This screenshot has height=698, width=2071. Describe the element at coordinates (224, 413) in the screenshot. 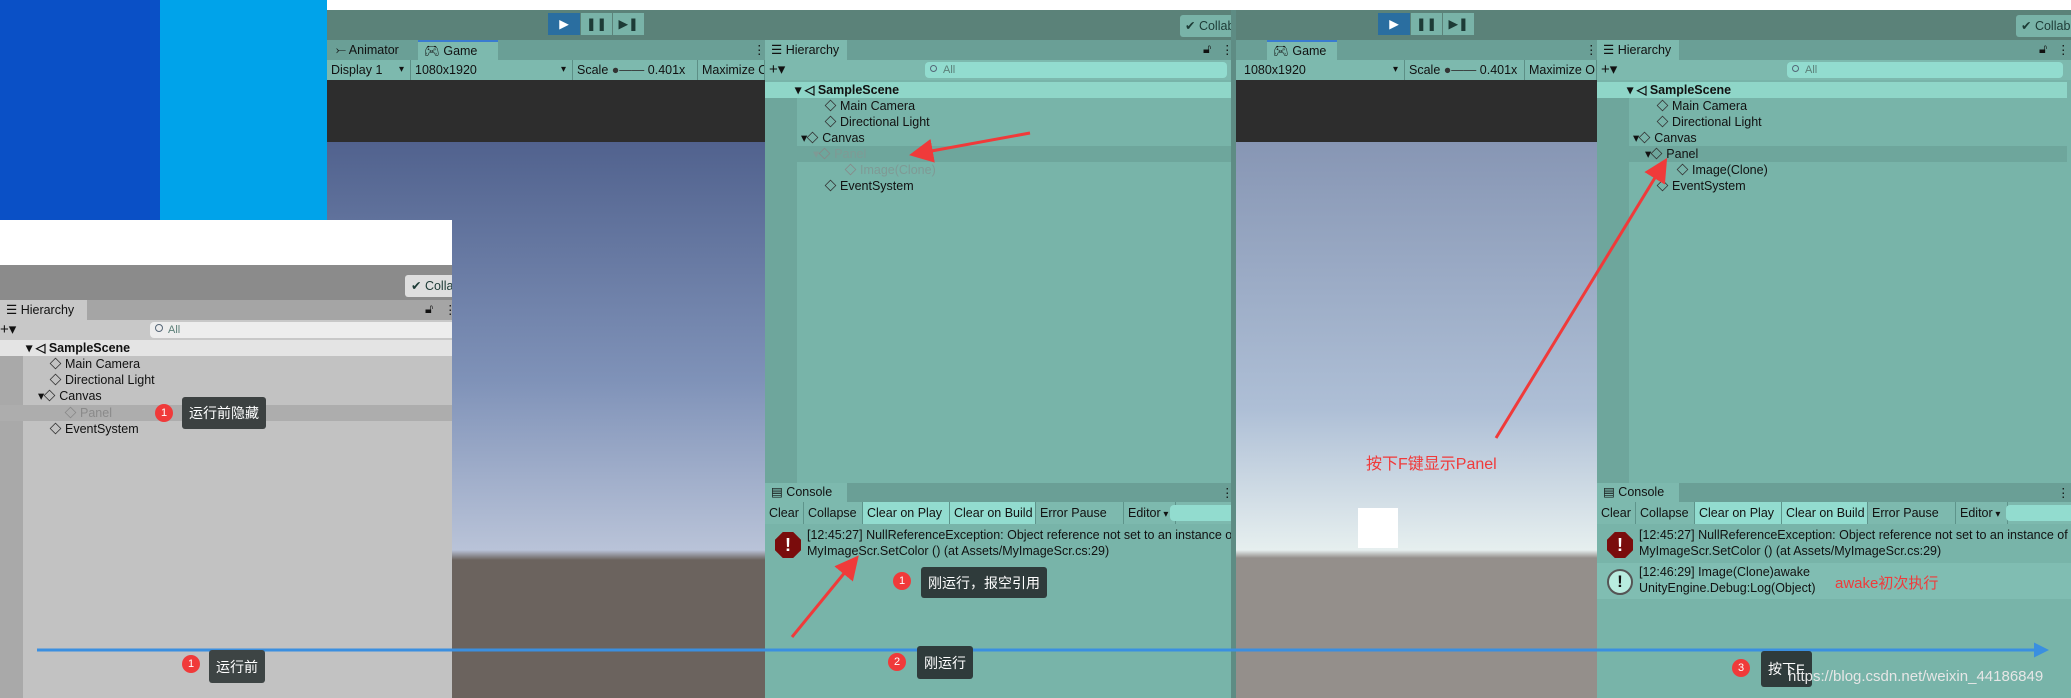

I see `note-hidden-before-run: 运行前隐藏` at that location.